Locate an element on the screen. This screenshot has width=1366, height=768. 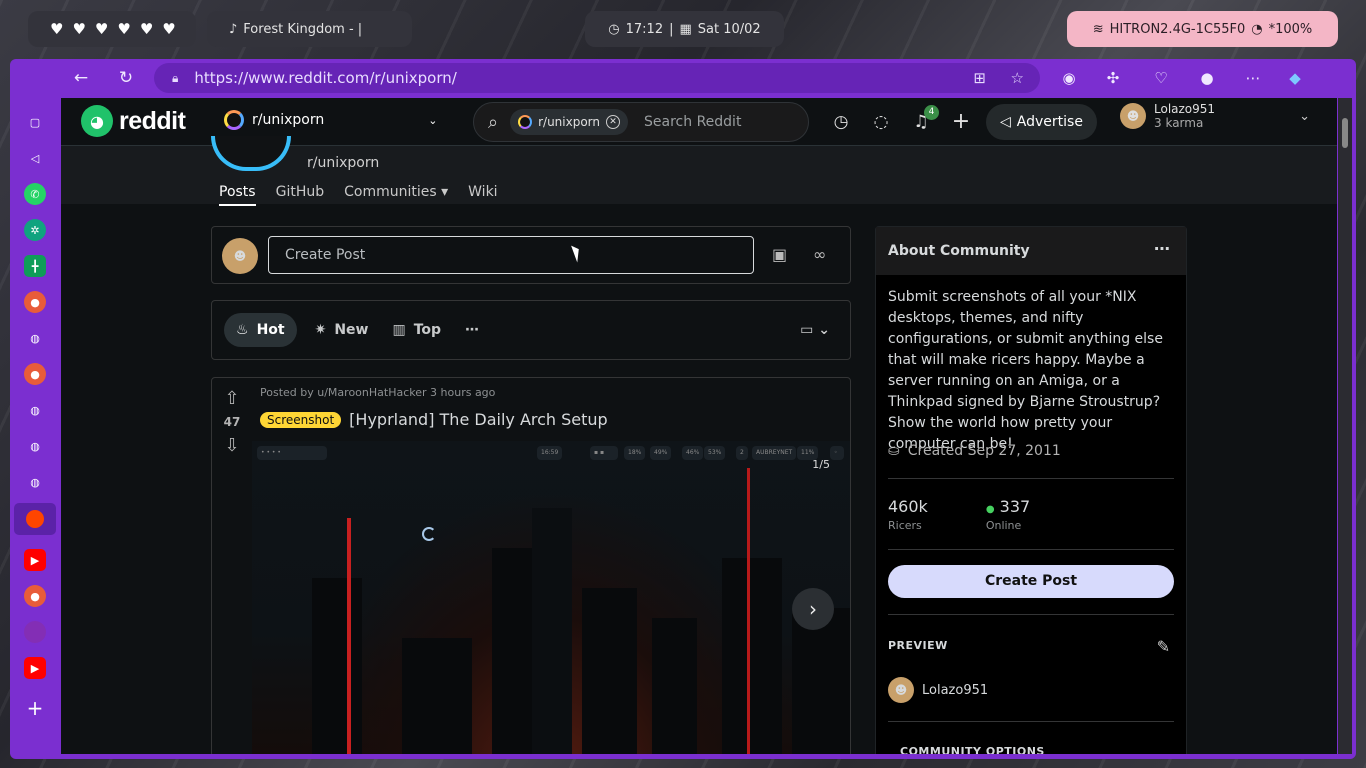
whatsapp-icon: ✆ is located at coordinates (35, 194).